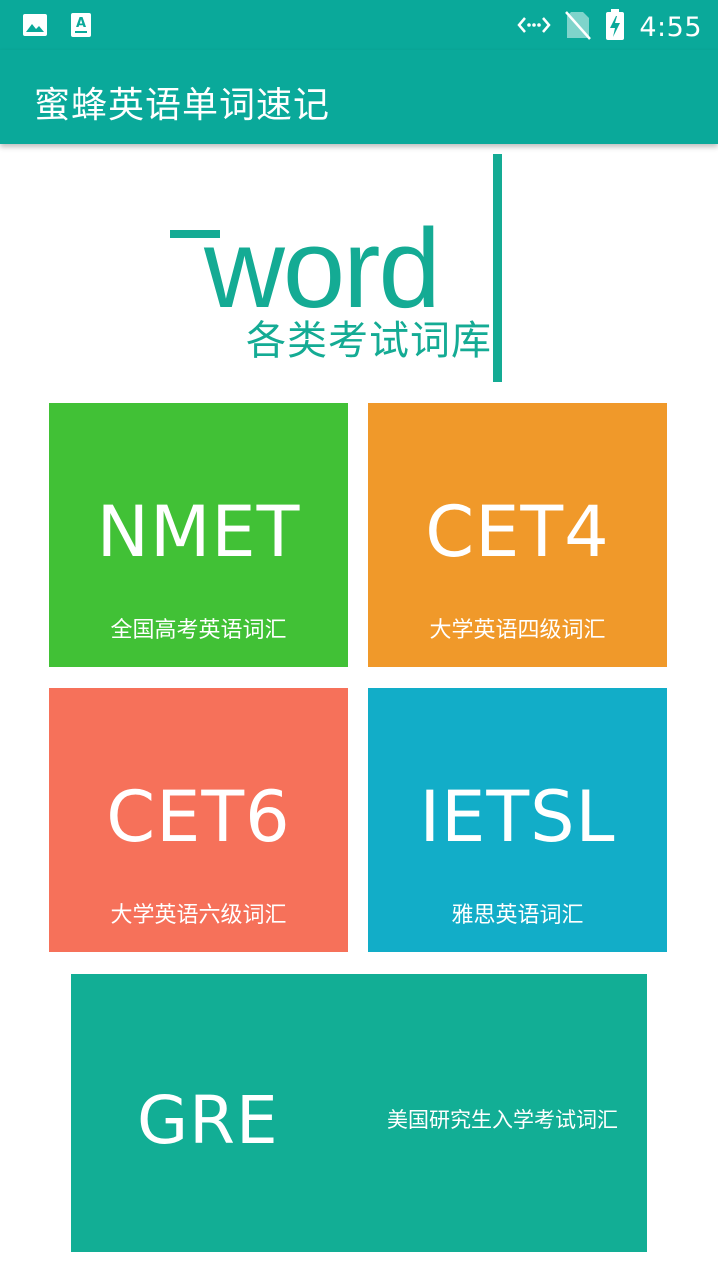 This screenshot has width=718, height=1278. Describe the element at coordinates (198, 817) in the screenshot. I see `tile-code: CET6` at that location.